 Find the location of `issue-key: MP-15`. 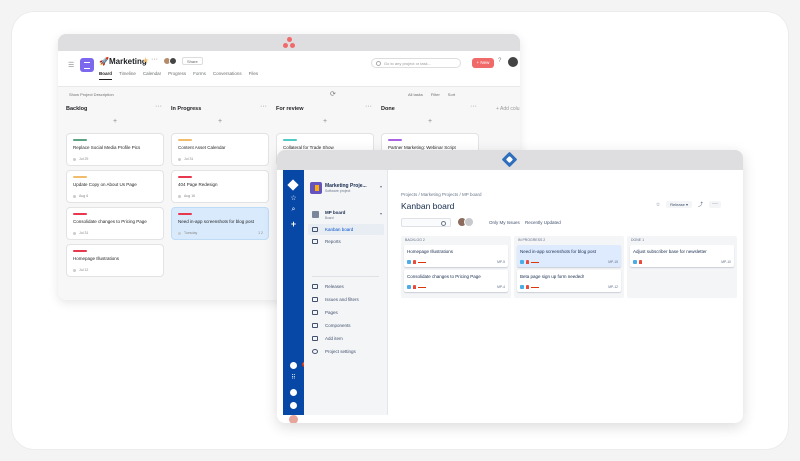

issue-key: MP-15 is located at coordinates (613, 262).